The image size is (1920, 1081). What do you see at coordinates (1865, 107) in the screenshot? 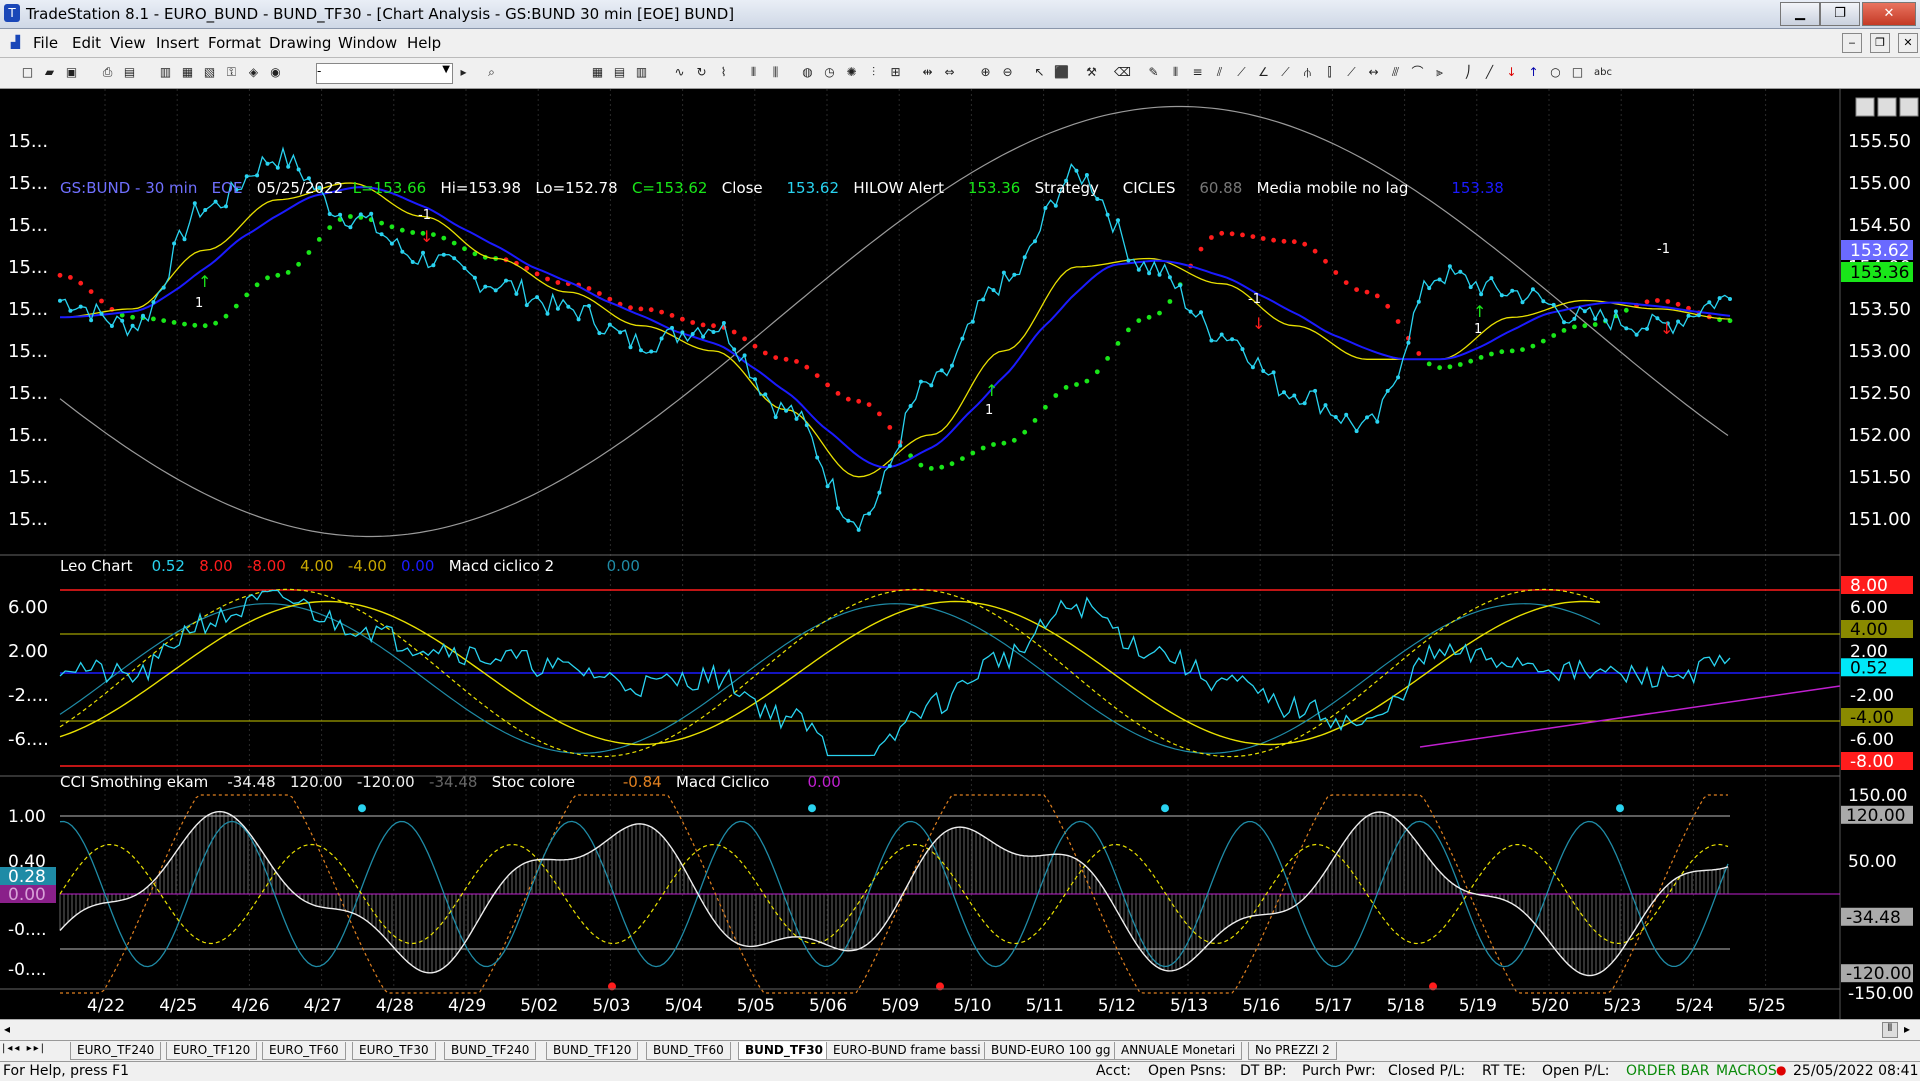
I see `panel-minimize-button` at bounding box center [1865, 107].